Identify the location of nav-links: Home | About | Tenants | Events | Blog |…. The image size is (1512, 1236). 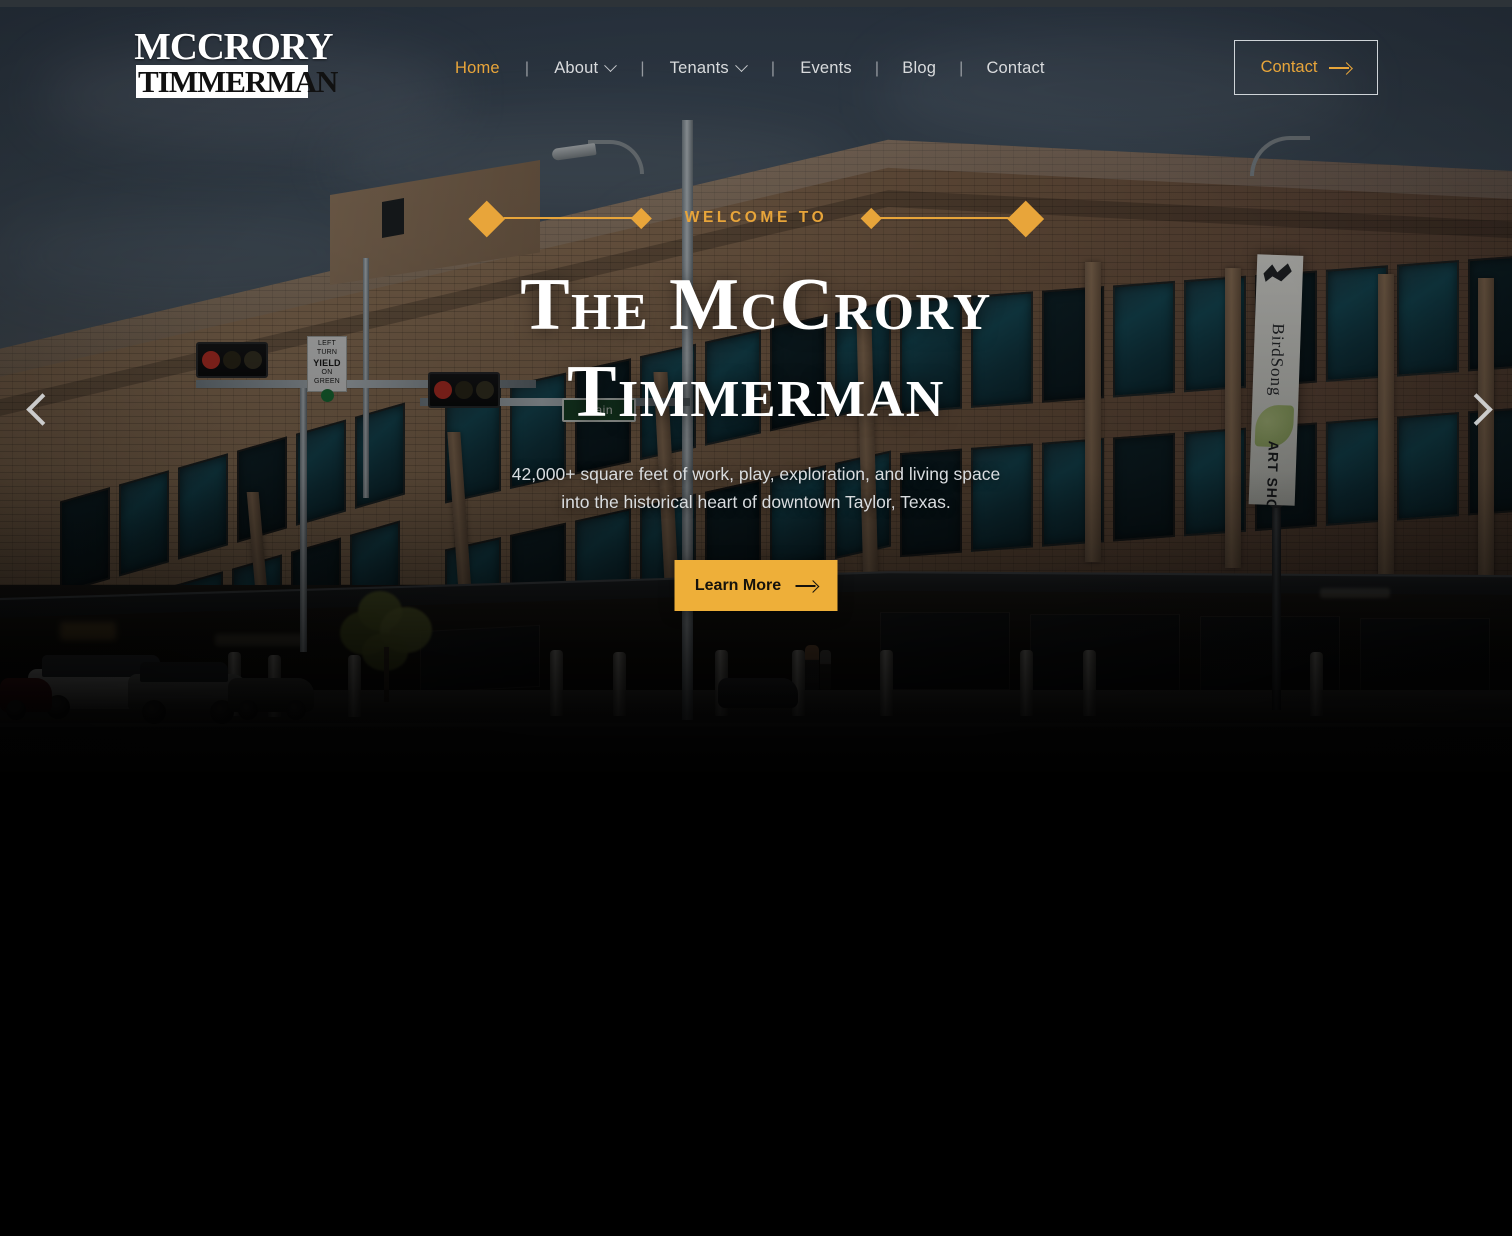
(750, 68).